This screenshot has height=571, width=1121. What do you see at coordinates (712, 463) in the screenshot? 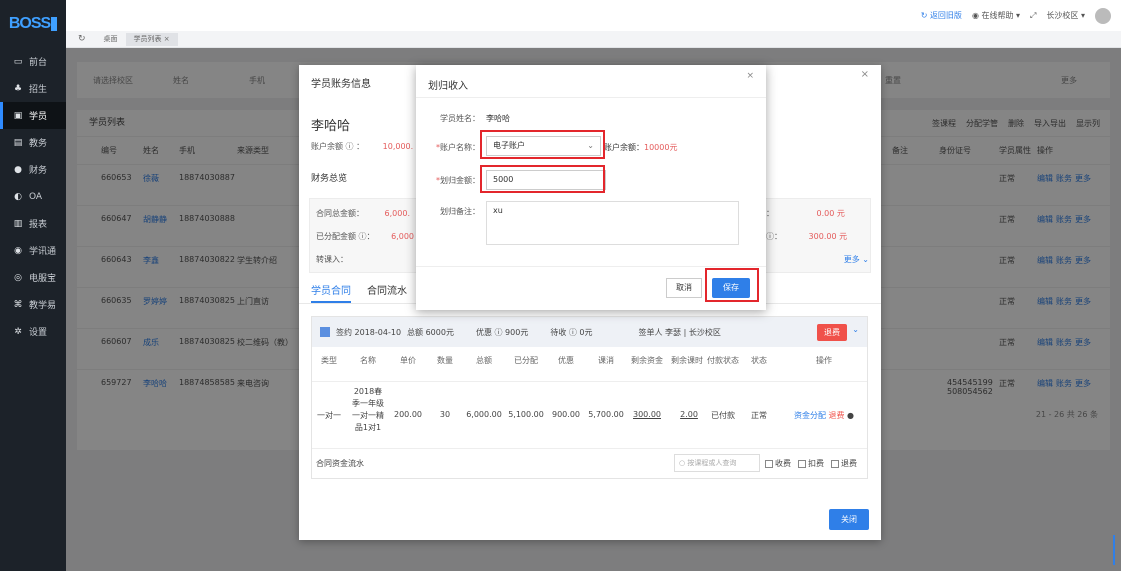
I see `flow-search-placeholder: 按课程或人查询` at bounding box center [712, 463].